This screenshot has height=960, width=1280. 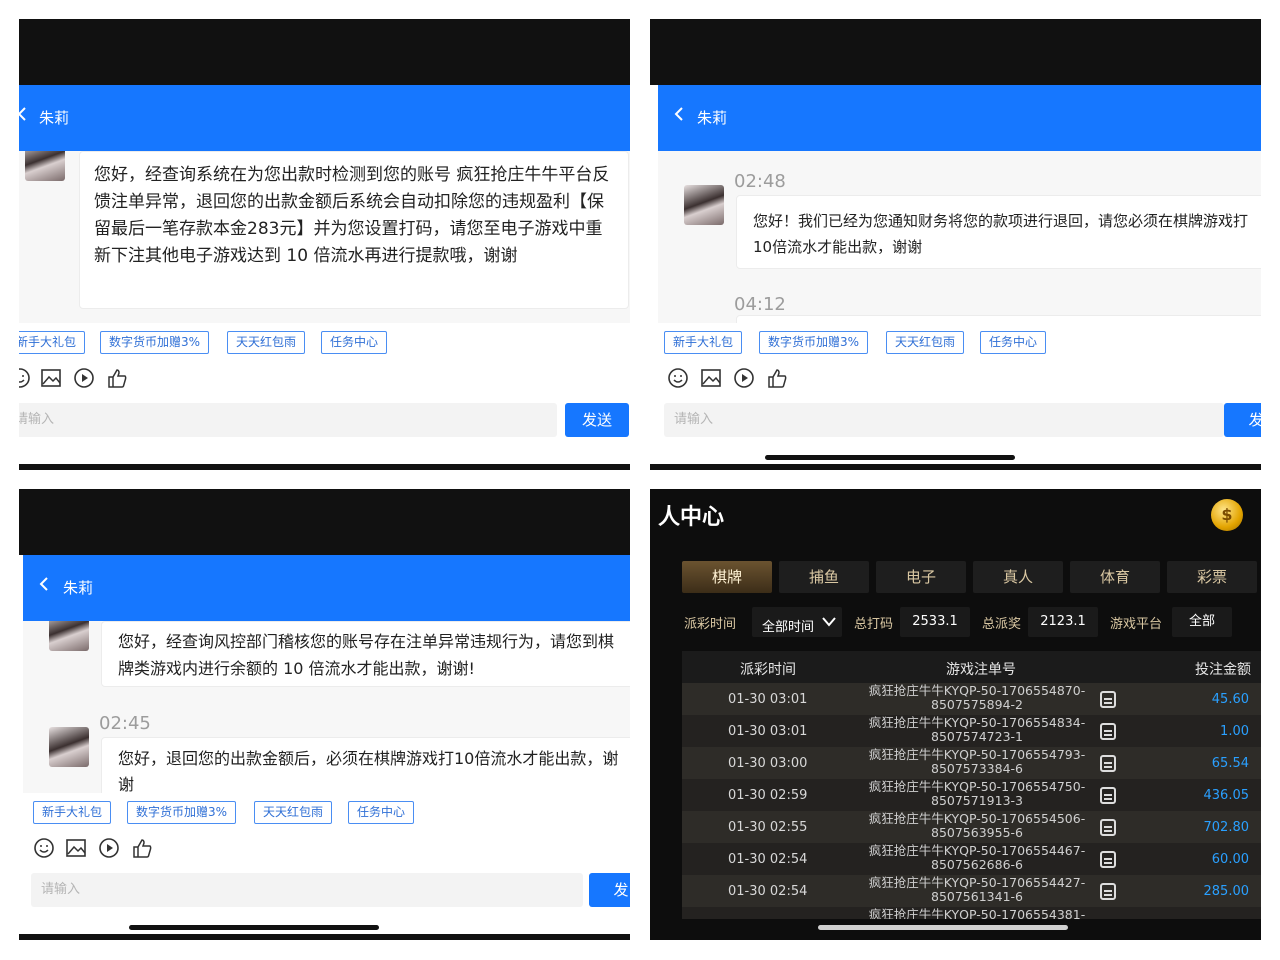 I want to click on tab-lottery: 彩票, so click(x=1212, y=577).